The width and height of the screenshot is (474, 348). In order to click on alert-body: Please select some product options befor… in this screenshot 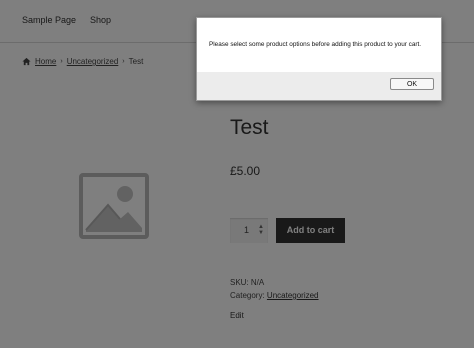, I will do `click(319, 45)`.